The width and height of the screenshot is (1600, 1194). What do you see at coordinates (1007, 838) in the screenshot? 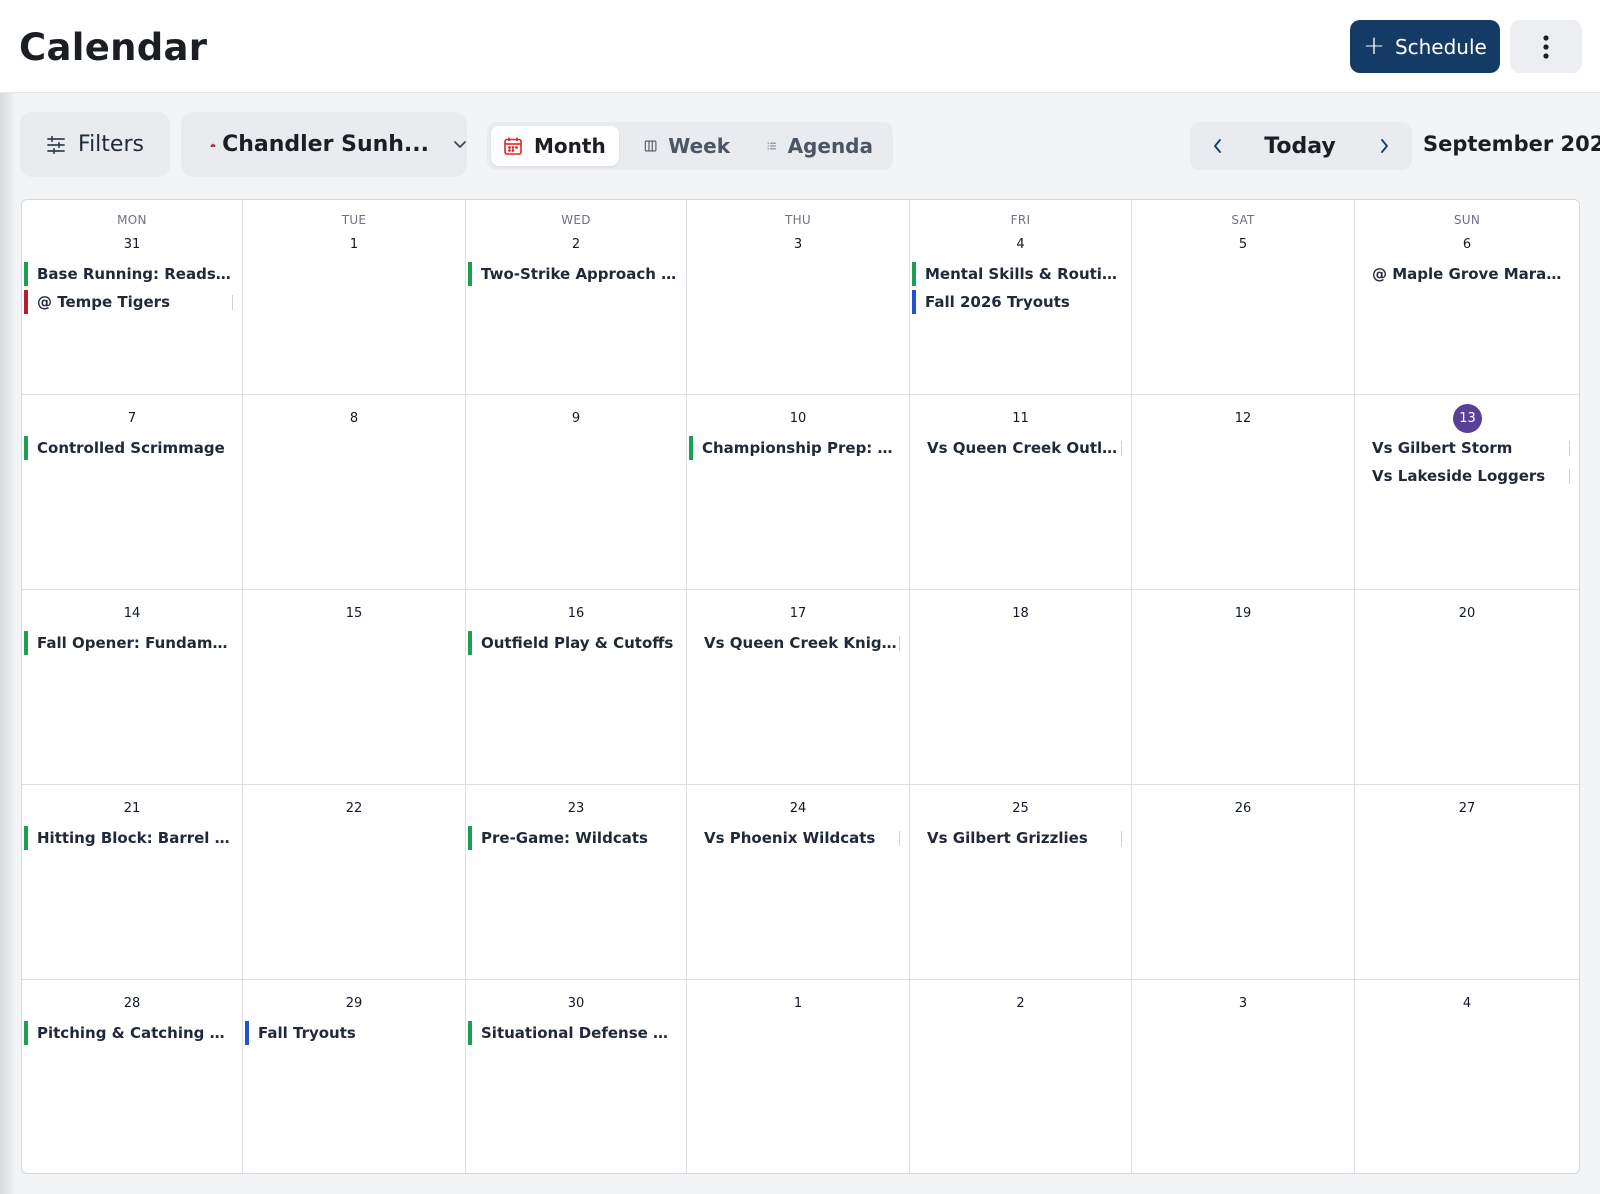
I see `event-title: Vs Gilbert Grizzlies` at bounding box center [1007, 838].